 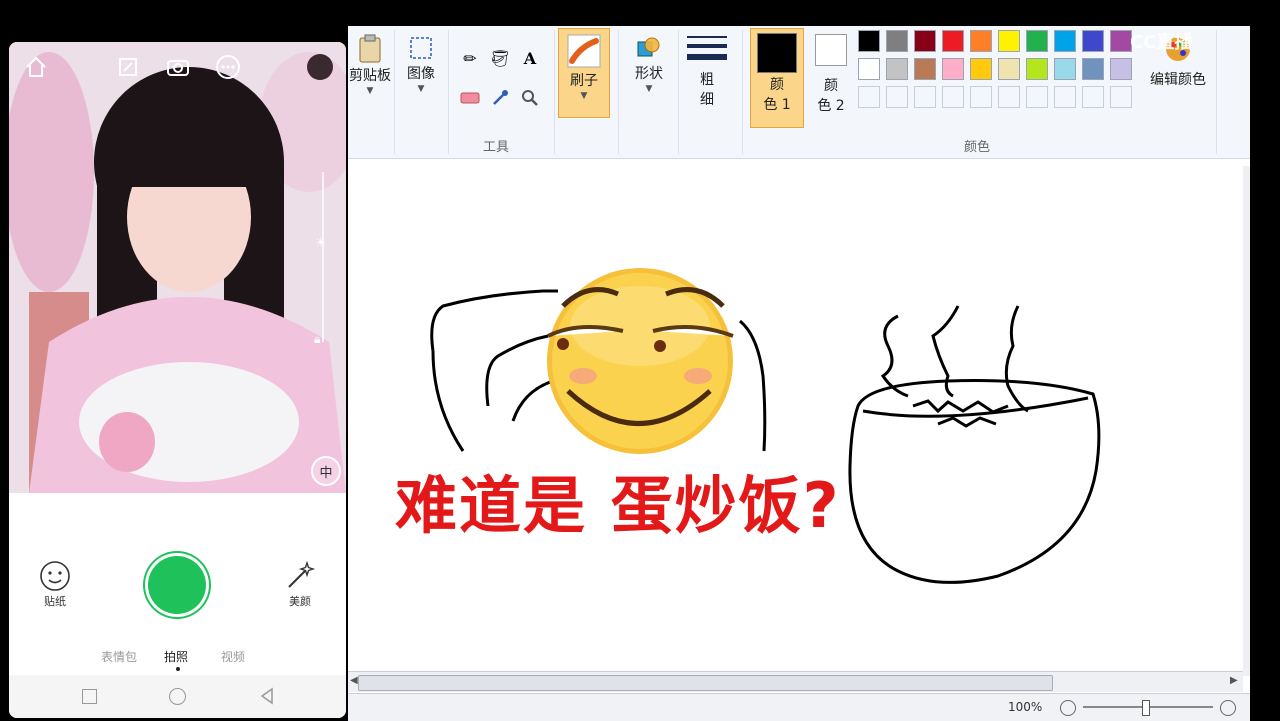 I want to click on brush-button: 刷子 ▼, so click(x=584, y=73).